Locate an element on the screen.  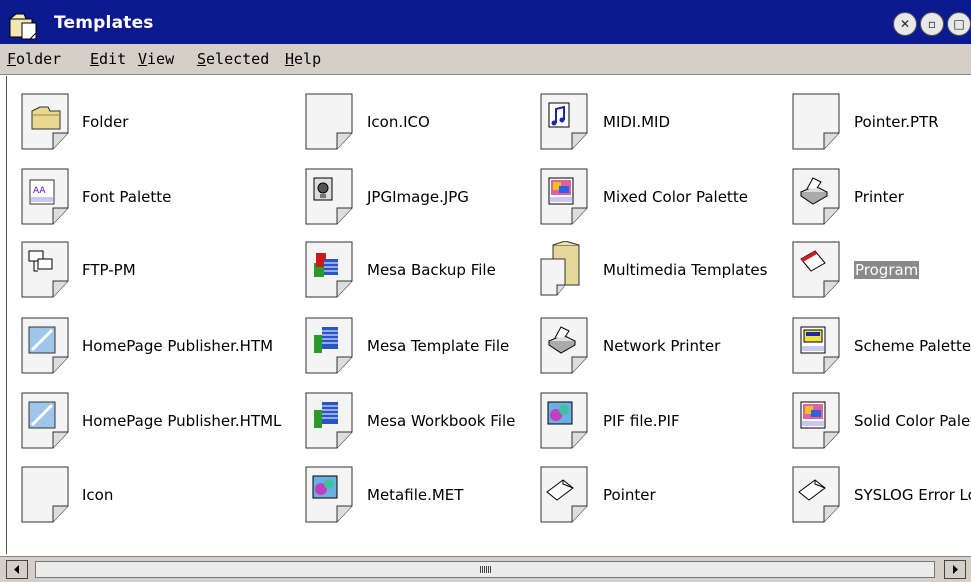
item-label: Network Printer is located at coordinates (662, 346).